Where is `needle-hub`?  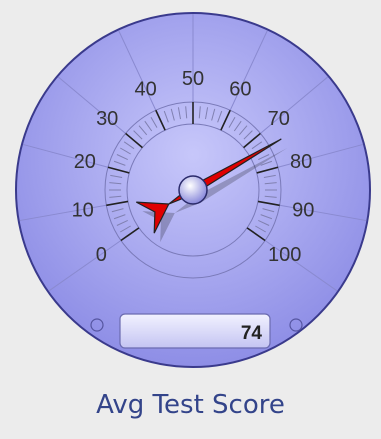
needle-hub is located at coordinates (193, 190).